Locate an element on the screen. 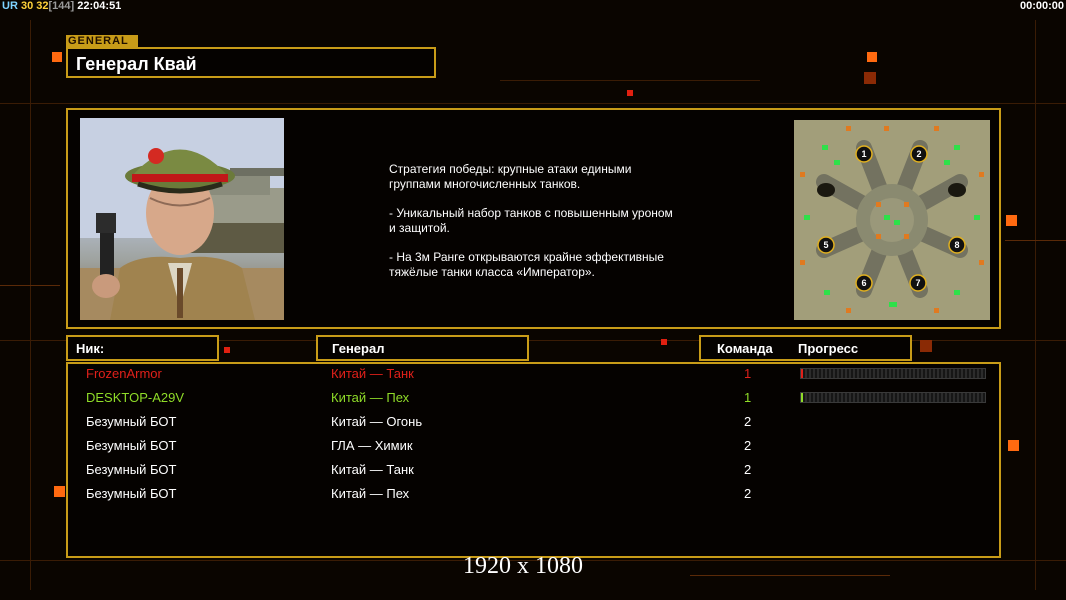 This screenshot has height=600, width=1066. resolution-label: 1920 x 1080 is located at coordinates (523, 566).